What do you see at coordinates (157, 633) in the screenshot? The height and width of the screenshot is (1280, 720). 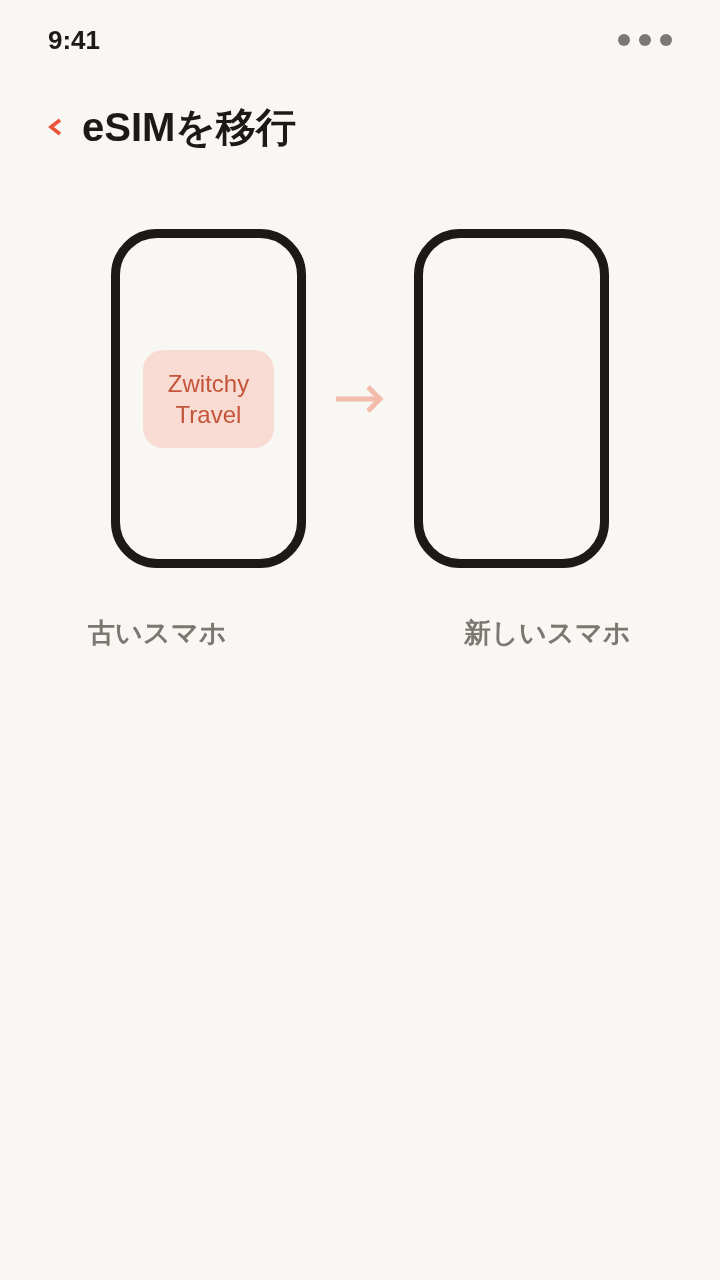 I see `phone-label: 古いスマホ` at bounding box center [157, 633].